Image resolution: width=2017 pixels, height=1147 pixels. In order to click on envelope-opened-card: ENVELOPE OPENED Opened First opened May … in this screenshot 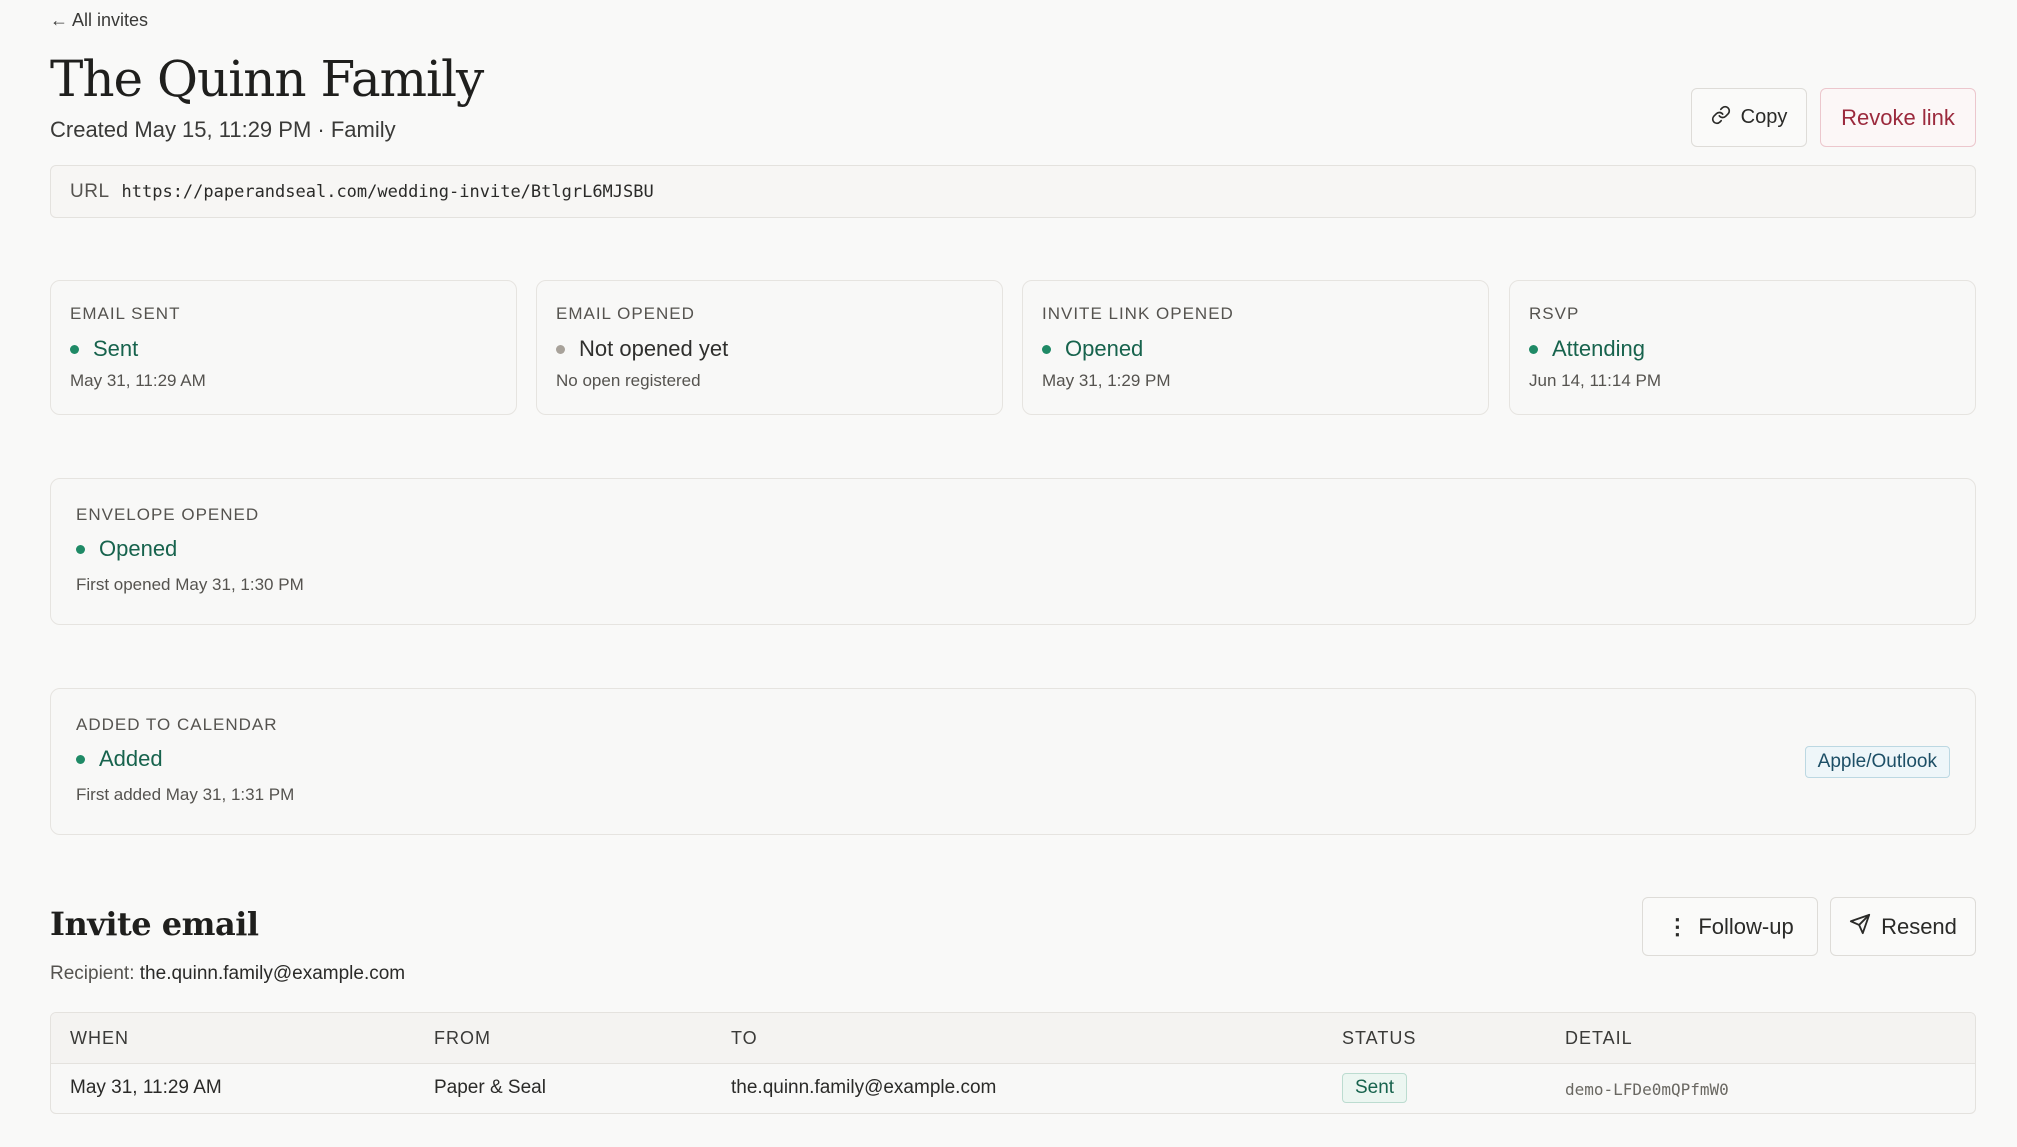, I will do `click(1013, 551)`.